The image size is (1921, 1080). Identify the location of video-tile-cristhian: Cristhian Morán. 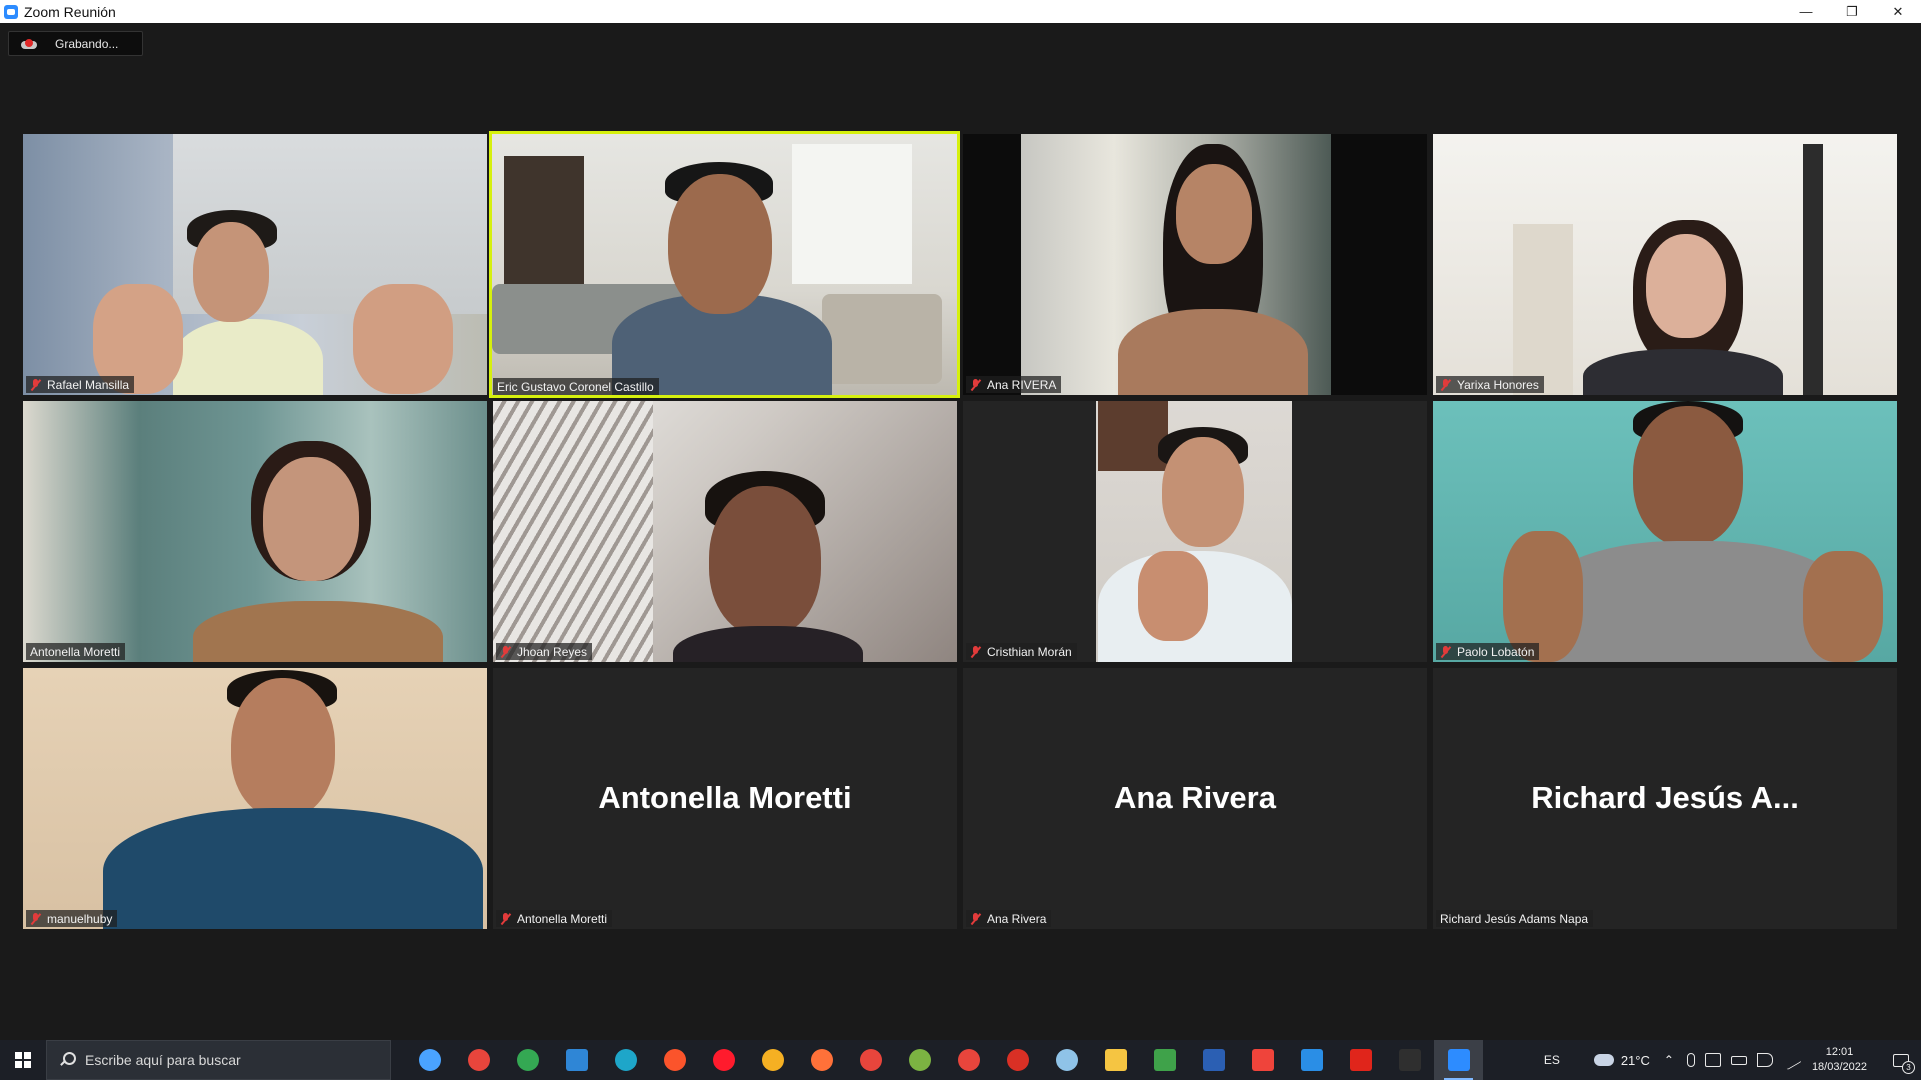
(1195, 531).